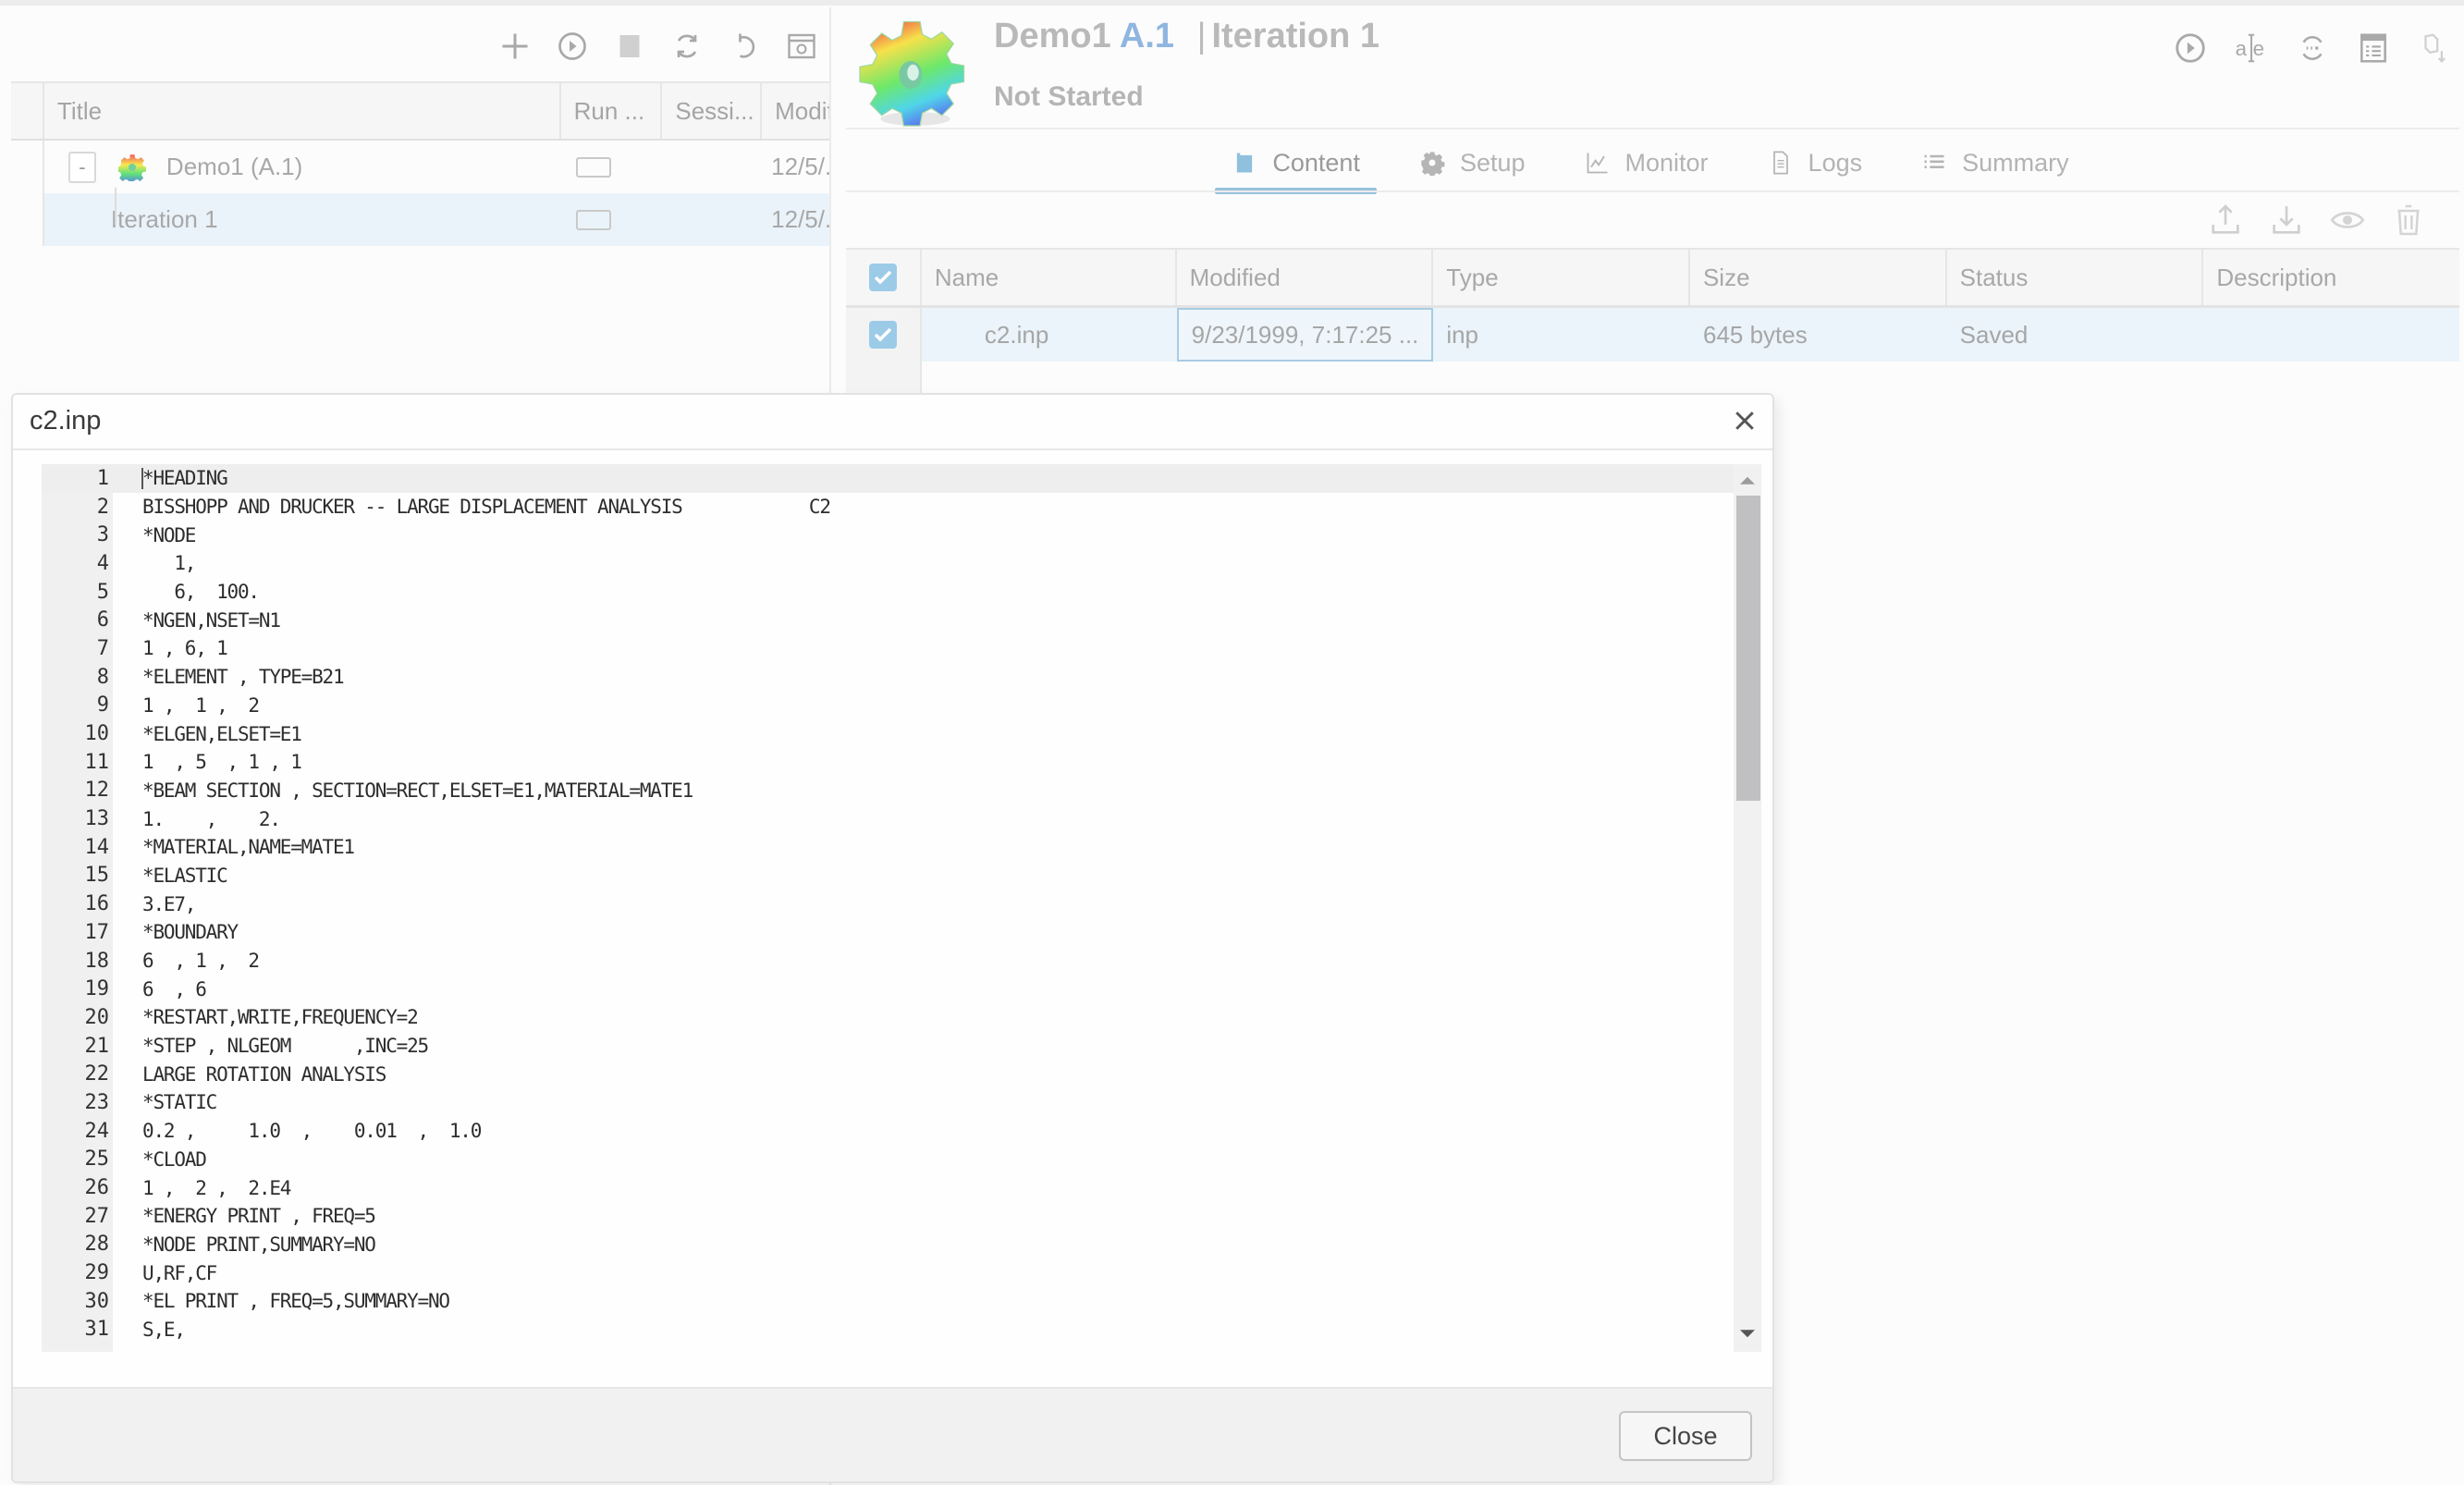 The width and height of the screenshot is (2464, 1485). I want to click on detail-tabs: Content Setup Monitor Logs Summary, so click(1650, 165).